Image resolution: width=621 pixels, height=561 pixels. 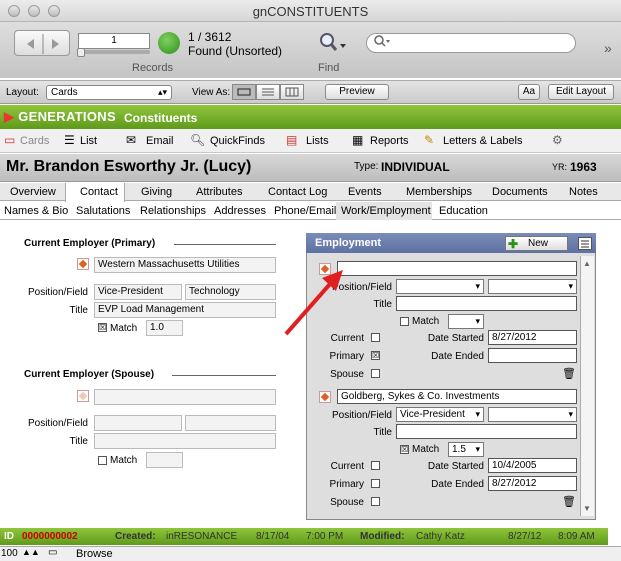 I want to click on employer-field, so click(x=457, y=268).